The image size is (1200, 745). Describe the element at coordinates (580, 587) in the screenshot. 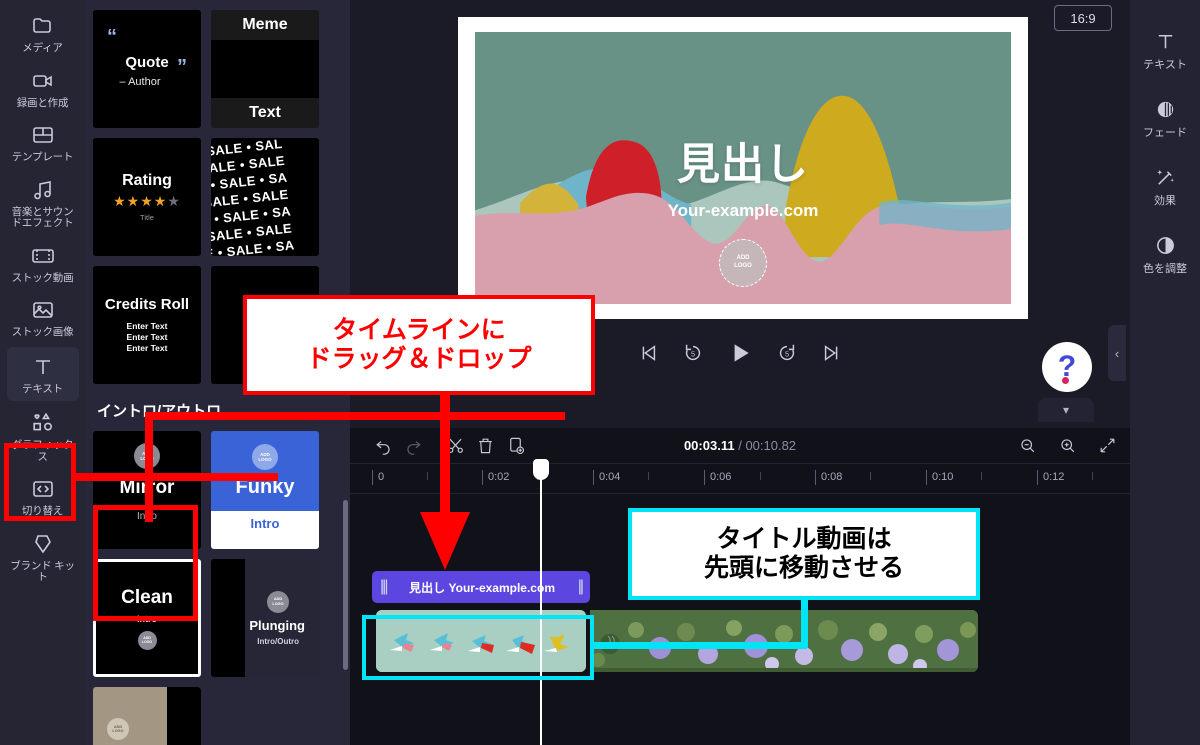

I see `clip-right-handle: ||` at that location.